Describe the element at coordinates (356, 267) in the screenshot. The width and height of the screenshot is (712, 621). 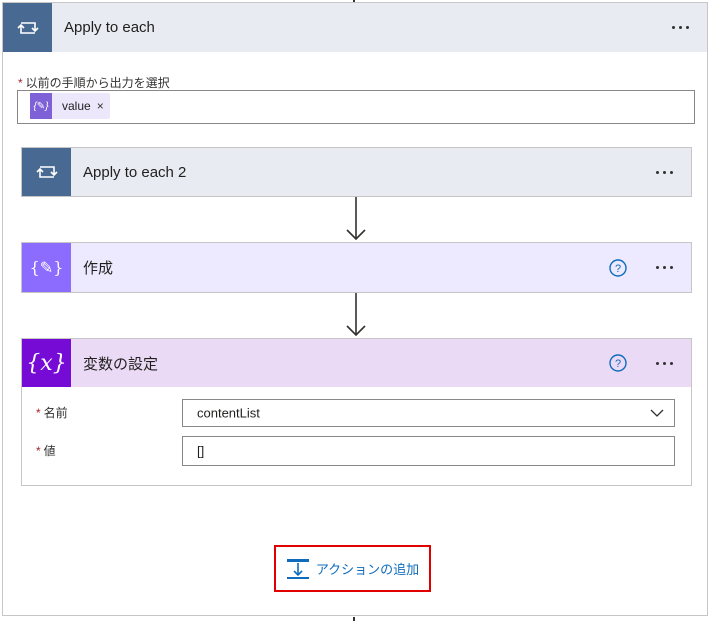
I see `compose-header: {✎} 作成 ?` at that location.